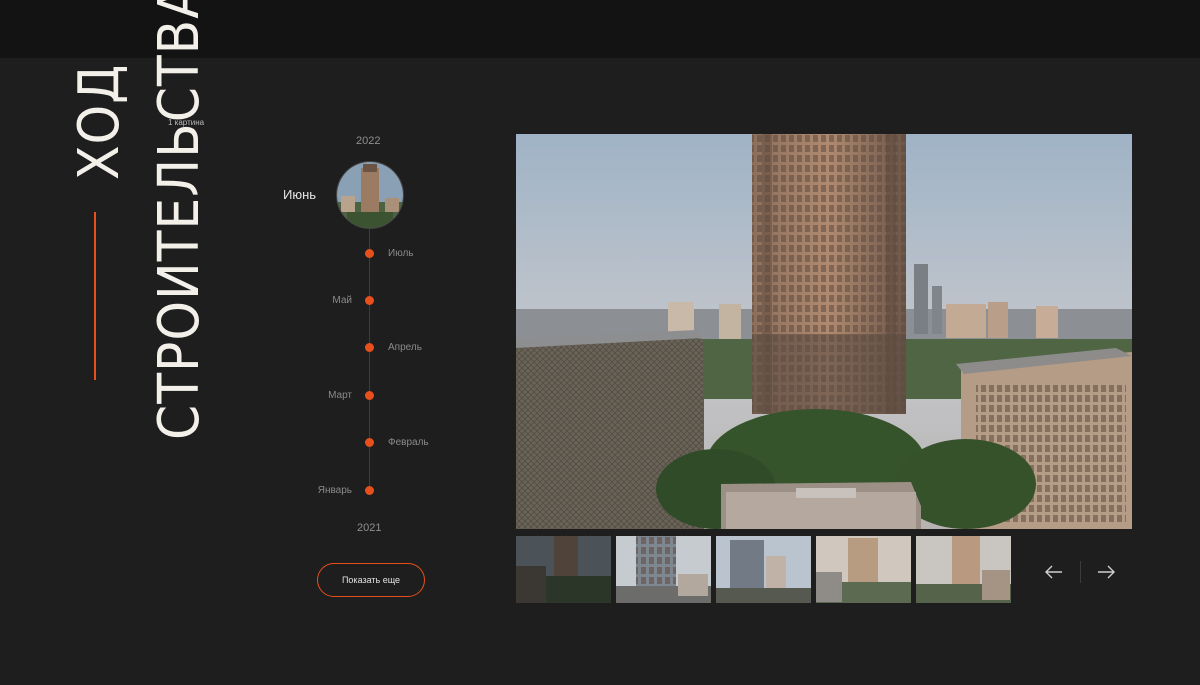  I want to click on show-more-button: Показать еще, so click(371, 580).